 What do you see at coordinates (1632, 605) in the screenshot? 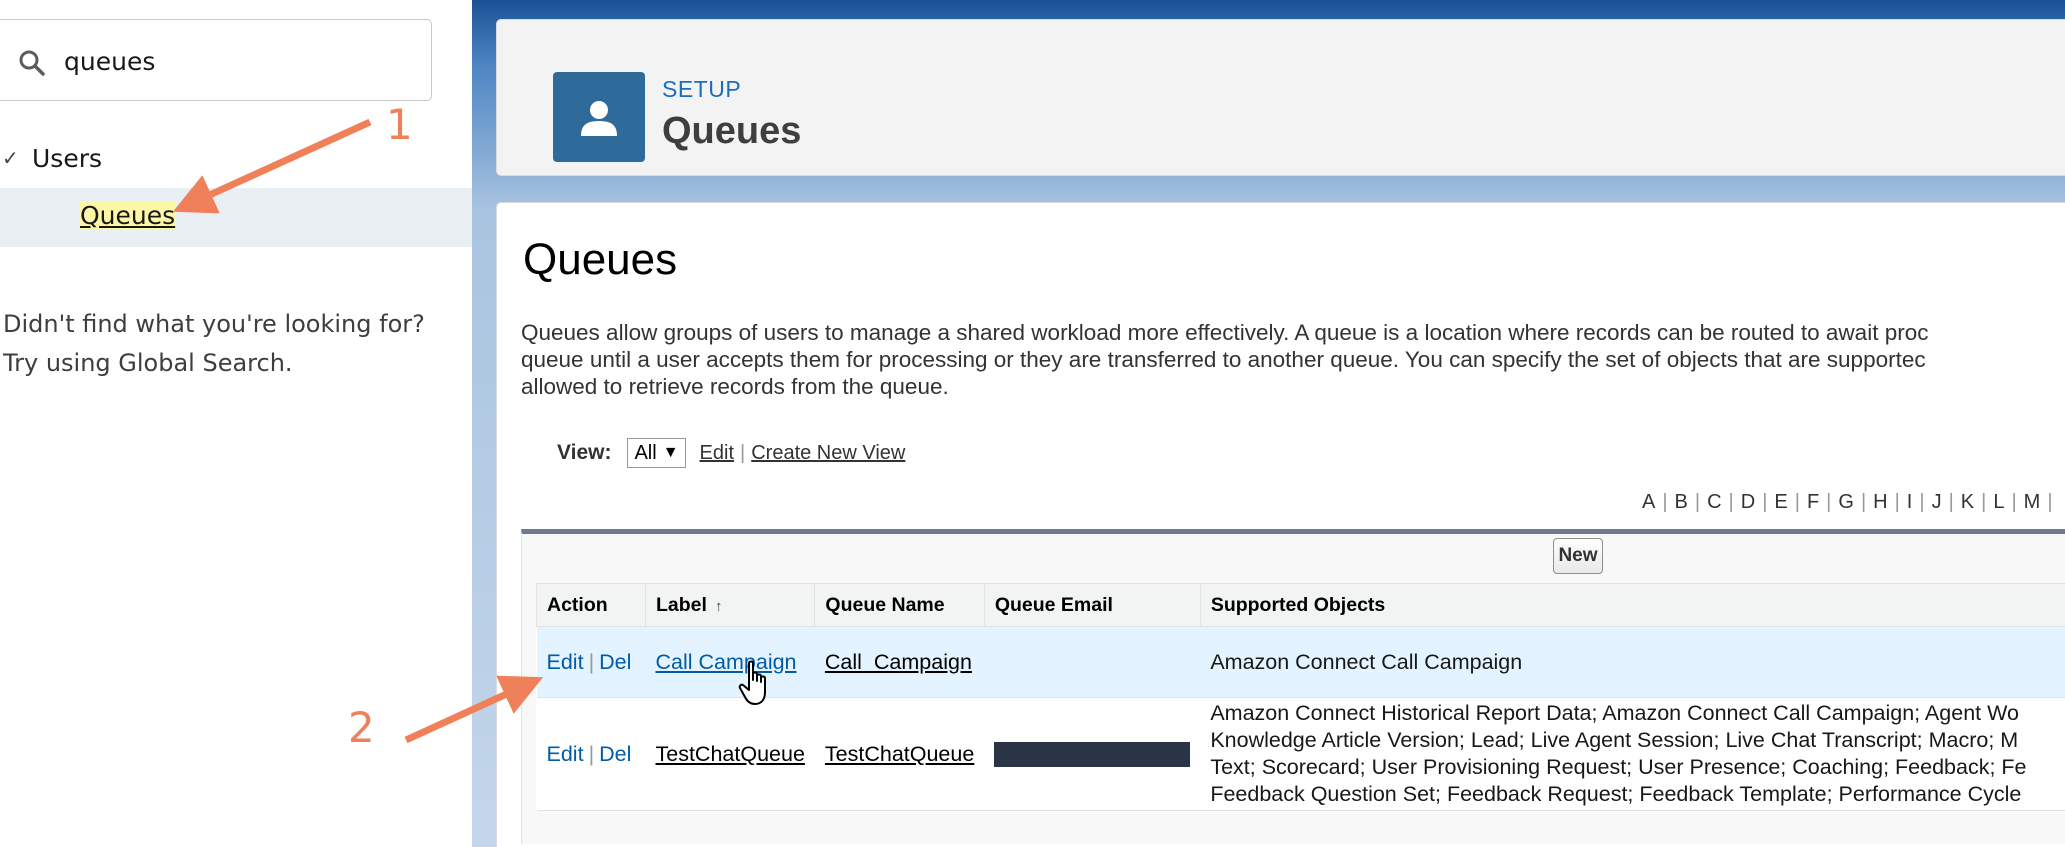
I see `column-header-supported-objects: Supported Objects` at bounding box center [1632, 605].